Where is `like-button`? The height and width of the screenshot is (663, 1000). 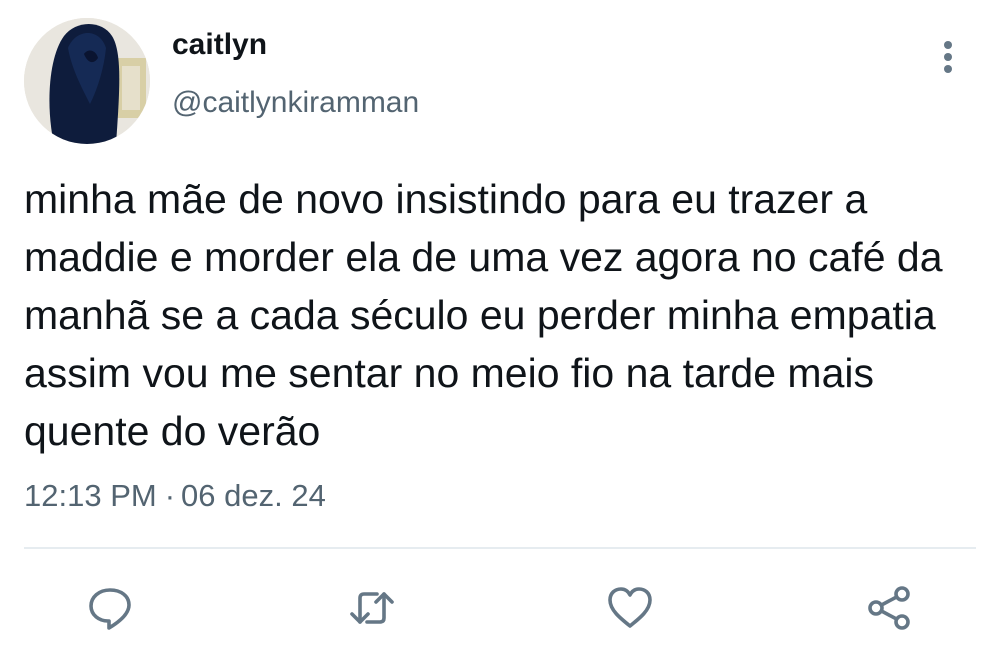 like-button is located at coordinates (630, 608).